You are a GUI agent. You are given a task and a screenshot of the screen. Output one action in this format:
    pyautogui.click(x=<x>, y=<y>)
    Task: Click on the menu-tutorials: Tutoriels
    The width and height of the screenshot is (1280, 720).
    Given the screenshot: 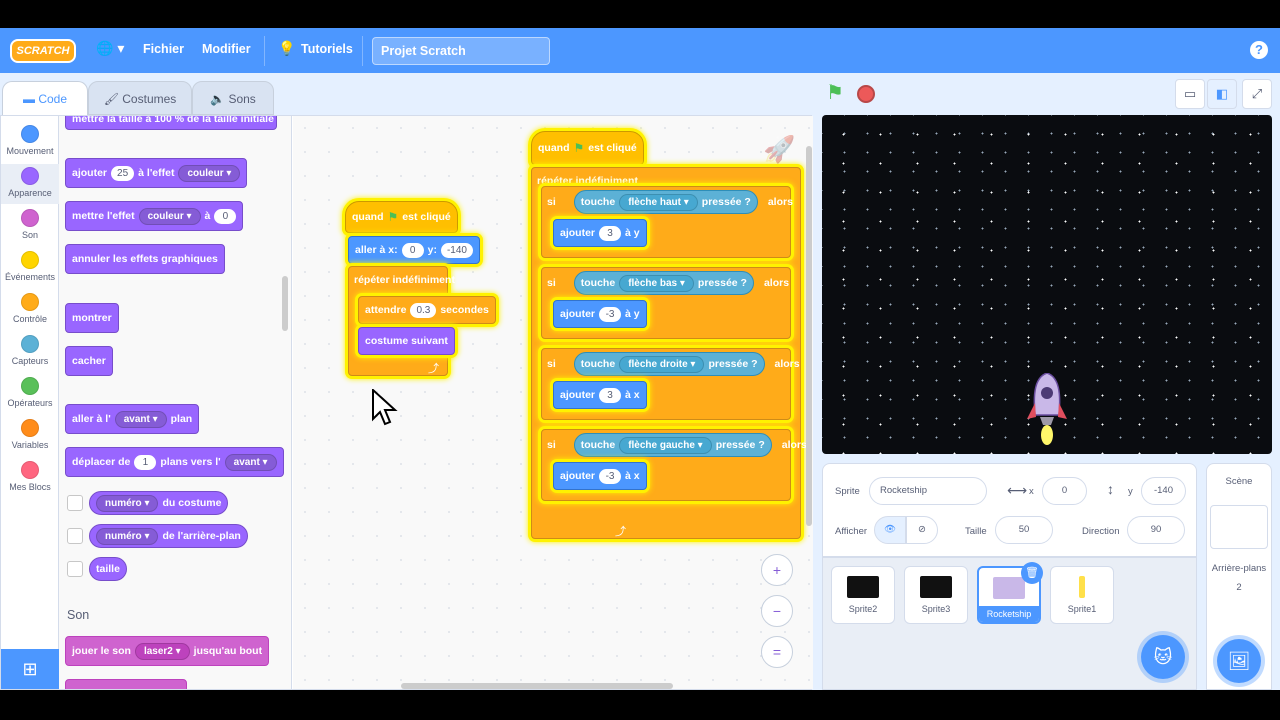 What is the action you would take?
    pyautogui.click(x=327, y=49)
    